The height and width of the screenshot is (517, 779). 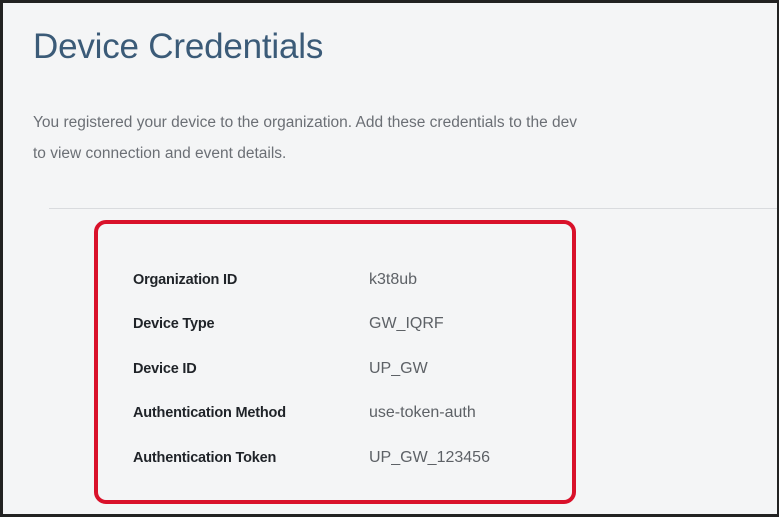 What do you see at coordinates (393, 280) in the screenshot?
I see `credential-value: k3t8ub` at bounding box center [393, 280].